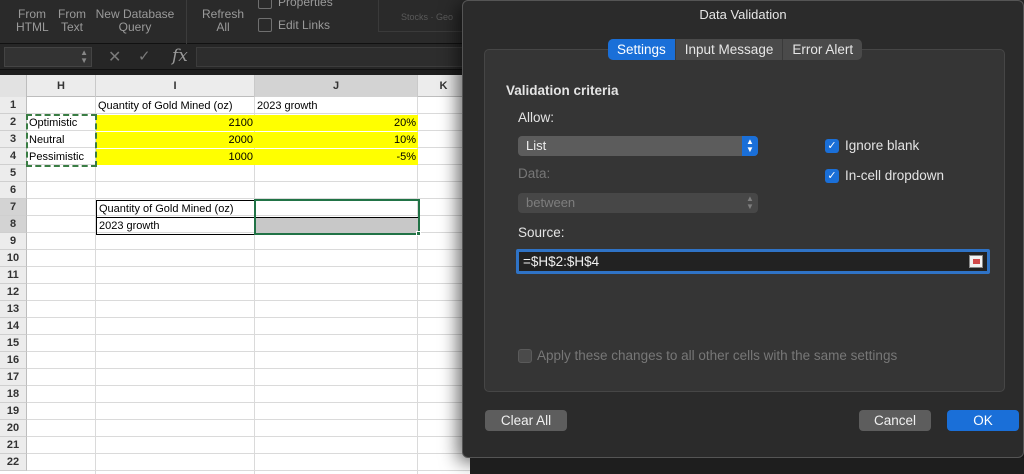  I want to click on row-header: 15, so click(13, 343).